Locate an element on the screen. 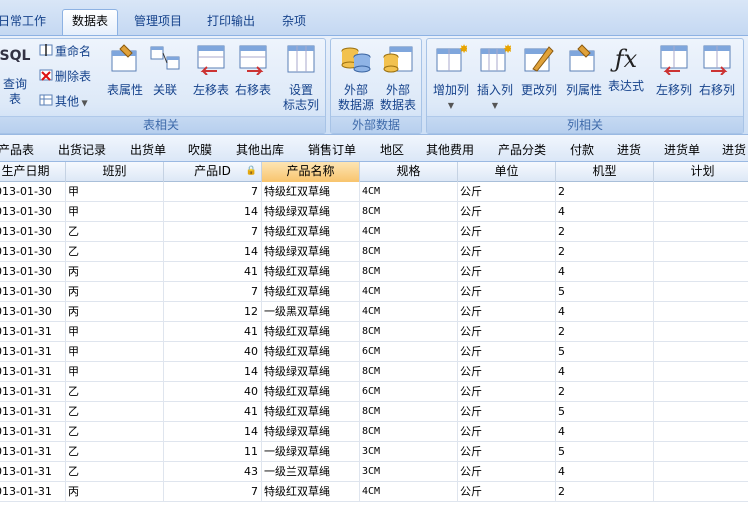 This screenshot has width=748, height=507. tab-data-table: 数据表 is located at coordinates (90, 22).